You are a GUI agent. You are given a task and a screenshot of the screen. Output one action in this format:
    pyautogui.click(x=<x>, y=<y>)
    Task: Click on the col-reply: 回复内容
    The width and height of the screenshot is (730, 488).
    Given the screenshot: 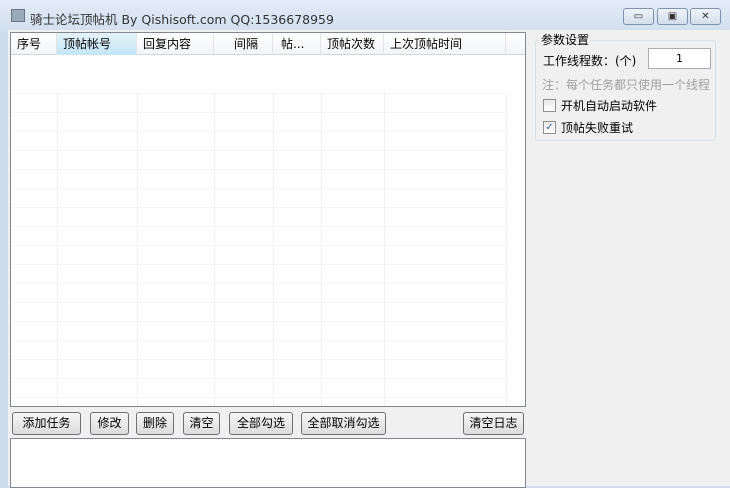 What is the action you would take?
    pyautogui.click(x=175, y=44)
    